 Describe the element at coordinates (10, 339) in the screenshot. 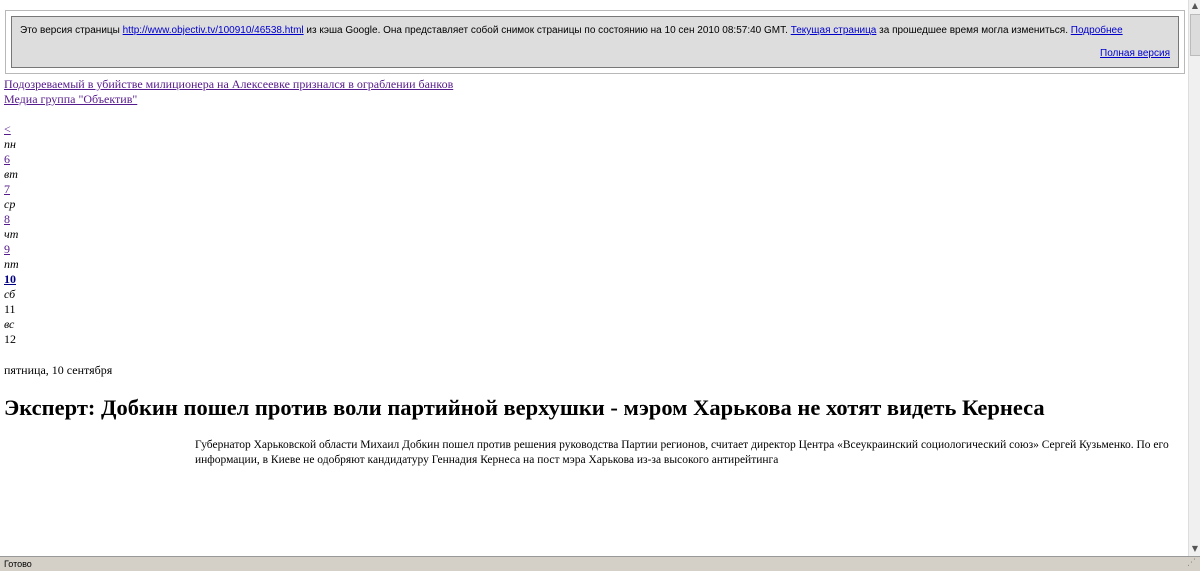

I see `calendar-day-text: 12` at that location.